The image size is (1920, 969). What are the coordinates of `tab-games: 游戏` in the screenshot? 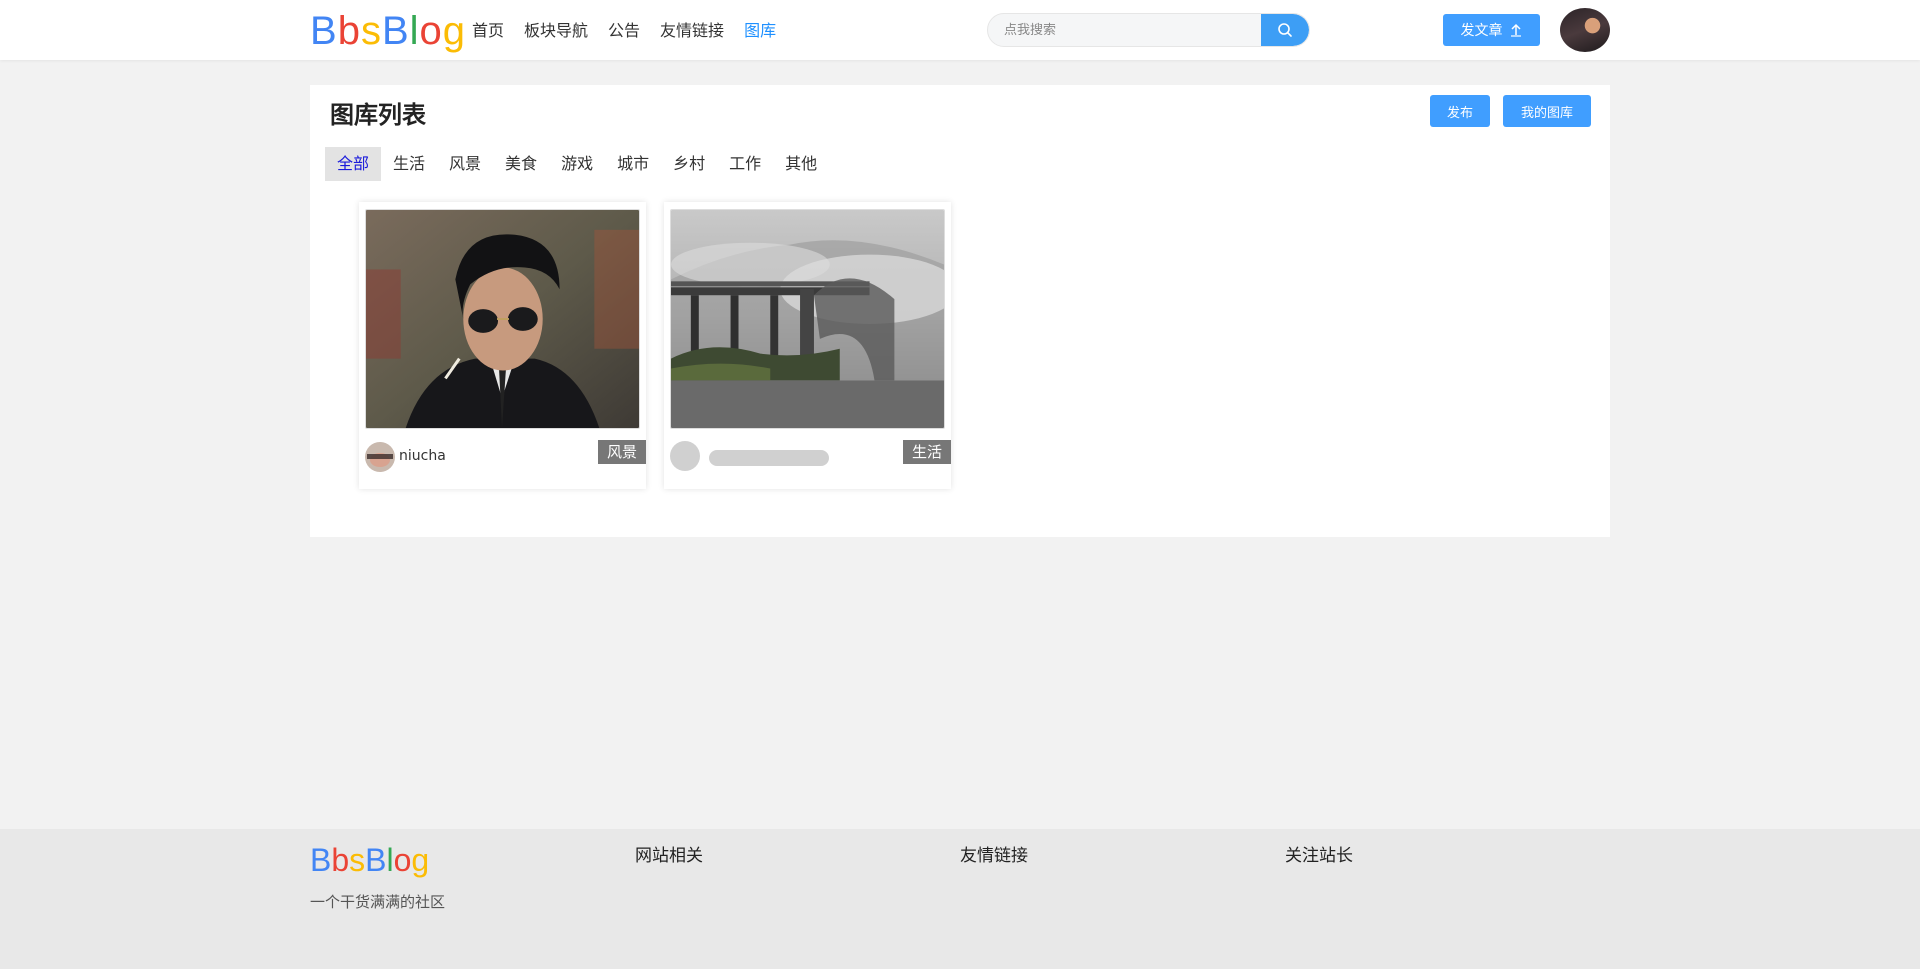 It's located at (577, 164).